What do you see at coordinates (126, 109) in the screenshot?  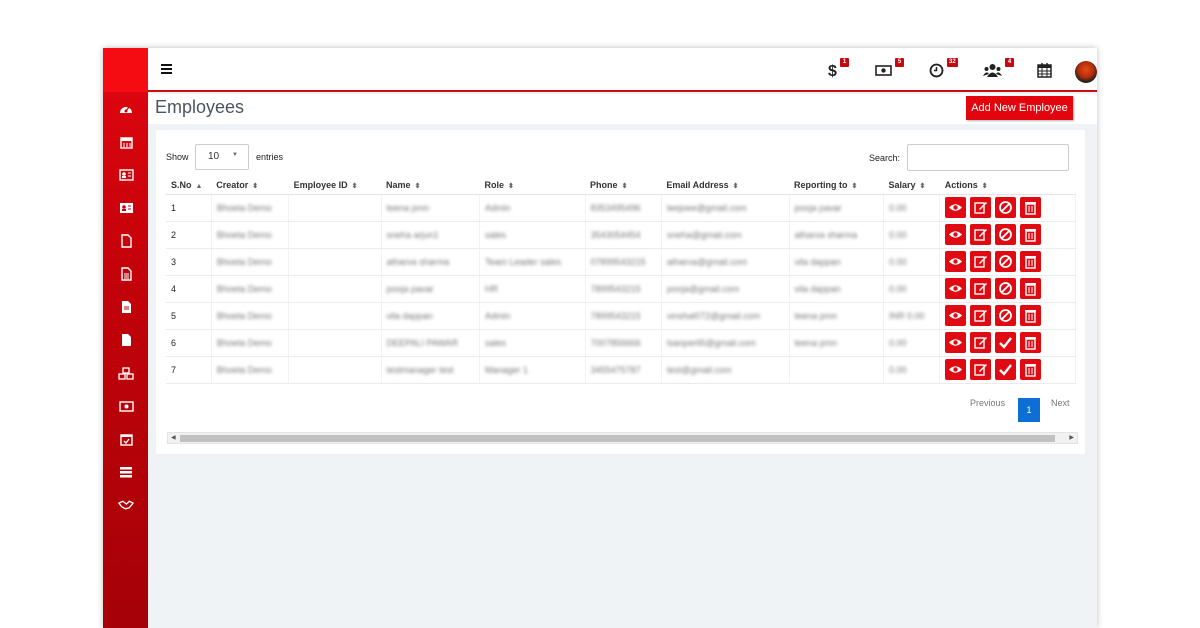 I see `dashboard-icon` at bounding box center [126, 109].